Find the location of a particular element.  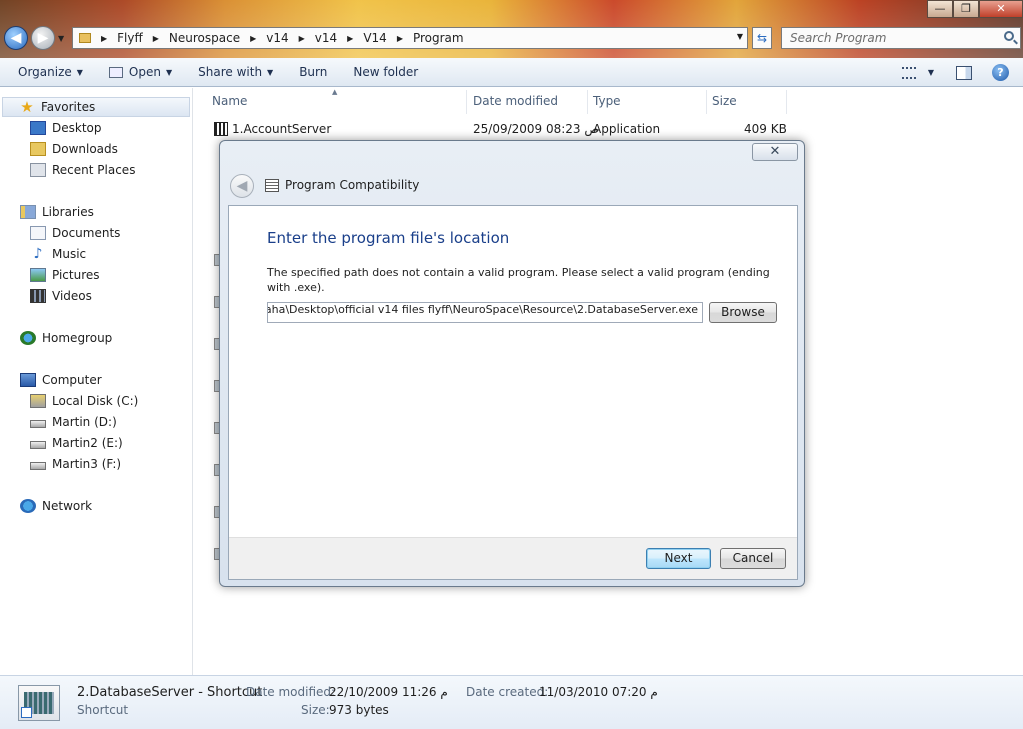

nav-homegroup: Homegroup is located at coordinates (66, 338).